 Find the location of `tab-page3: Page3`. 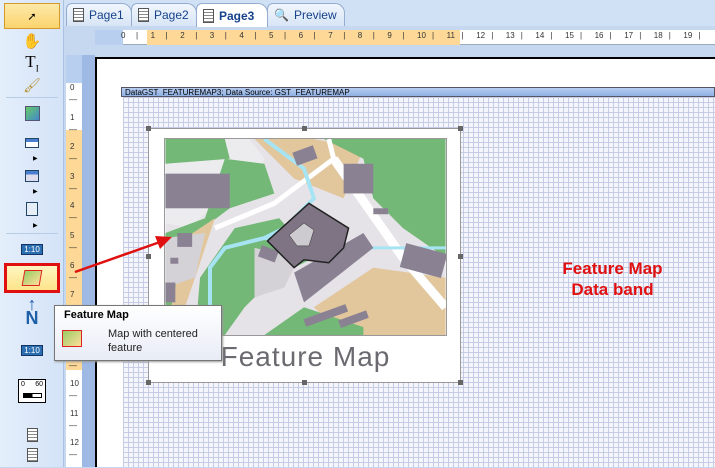

tab-page3: Page3 is located at coordinates (232, 15).